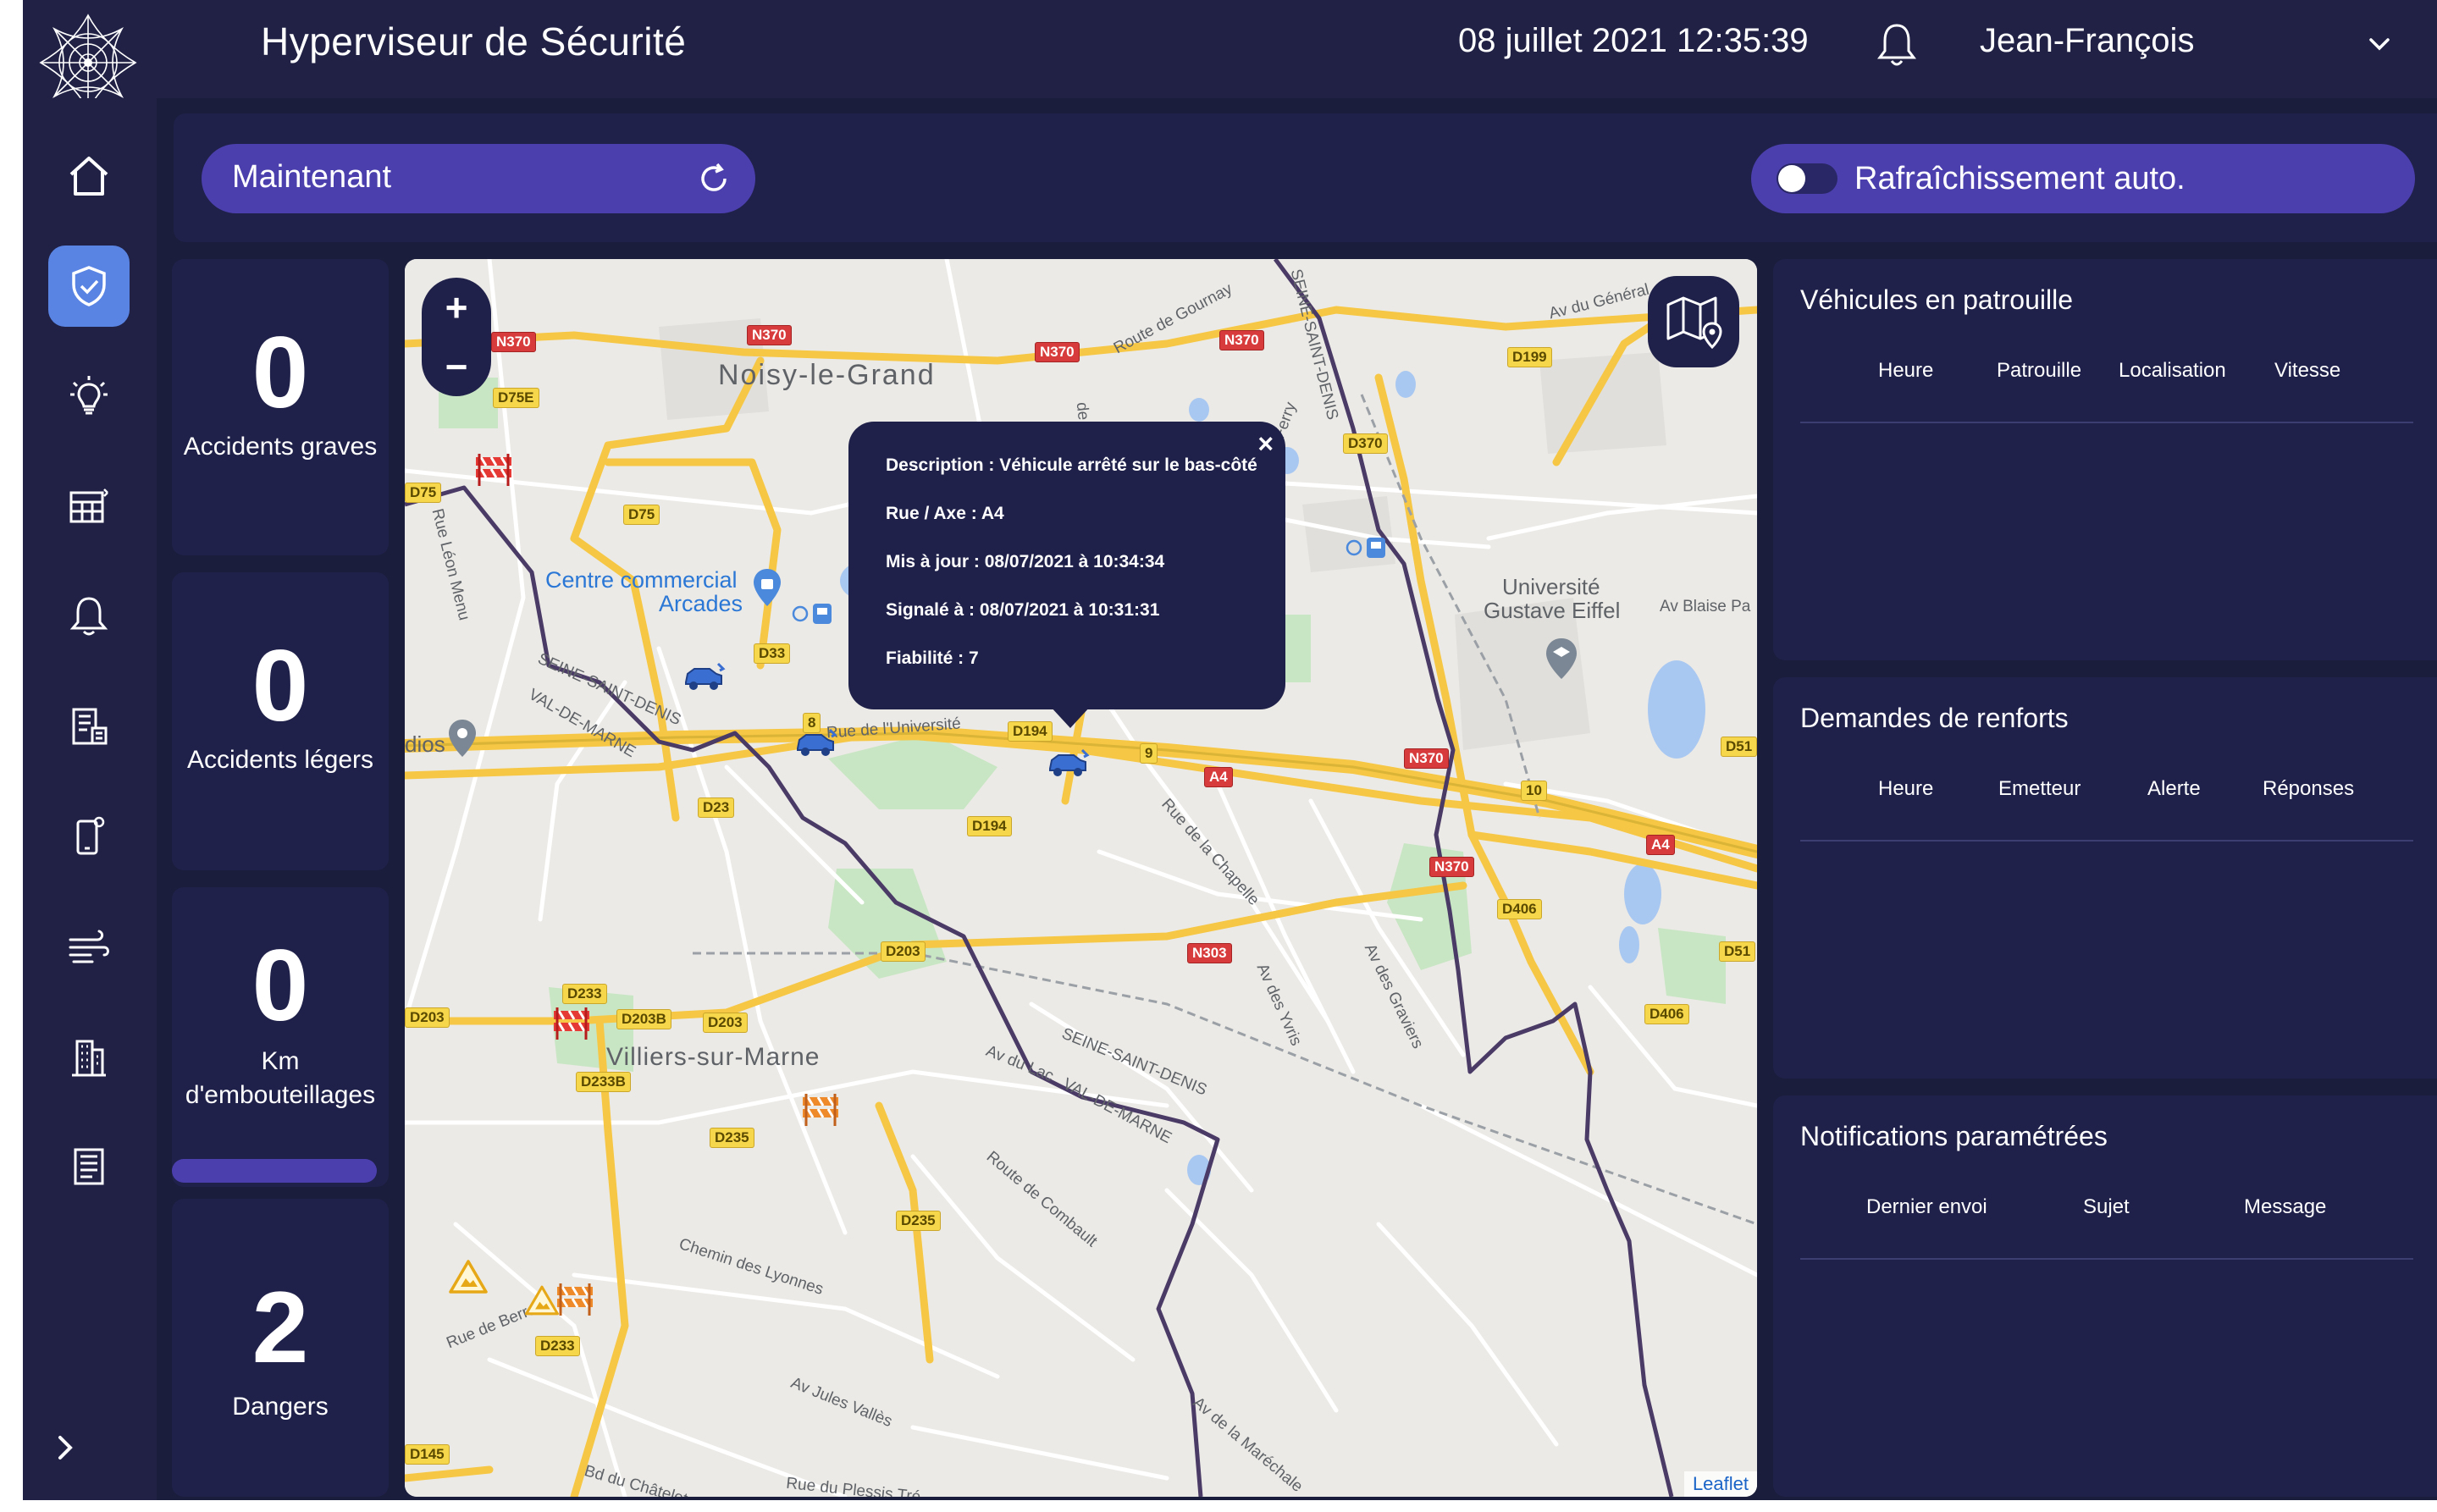 This screenshot has height=1512, width=2437. Describe the element at coordinates (642, 580) in the screenshot. I see `place-label: Centre commercial` at that location.